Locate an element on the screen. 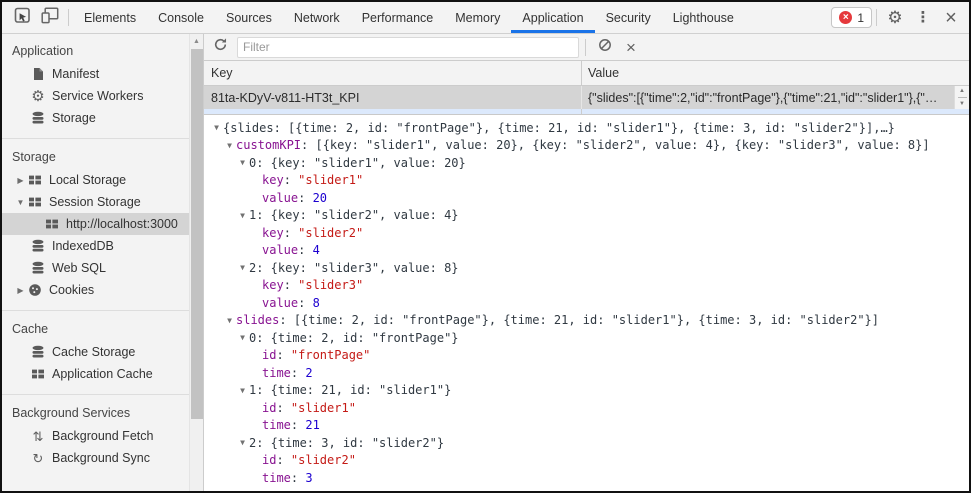 The width and height of the screenshot is (971, 493). sidebar-item-label: Cache Storage is located at coordinates (94, 352).